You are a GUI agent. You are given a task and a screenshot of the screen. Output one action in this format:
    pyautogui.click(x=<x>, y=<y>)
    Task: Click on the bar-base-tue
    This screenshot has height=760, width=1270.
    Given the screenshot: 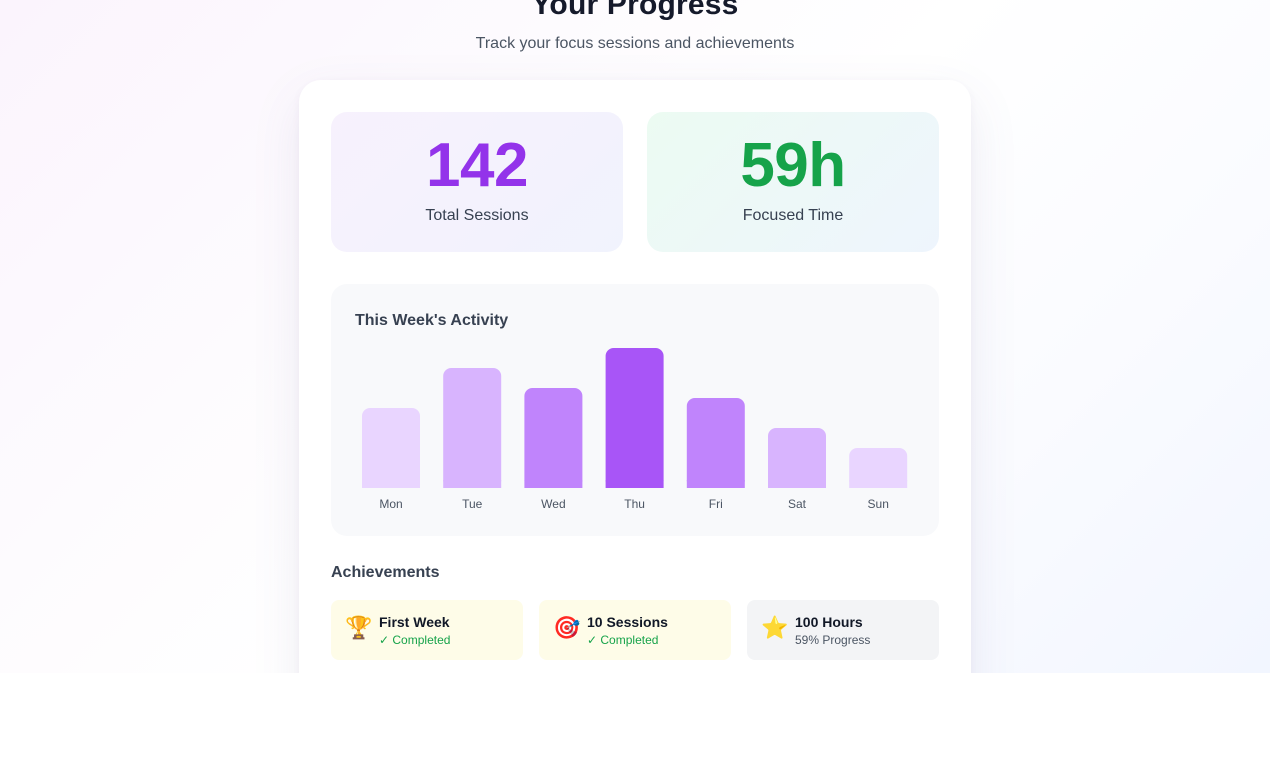 What is the action you would take?
    pyautogui.click(x=472, y=484)
    